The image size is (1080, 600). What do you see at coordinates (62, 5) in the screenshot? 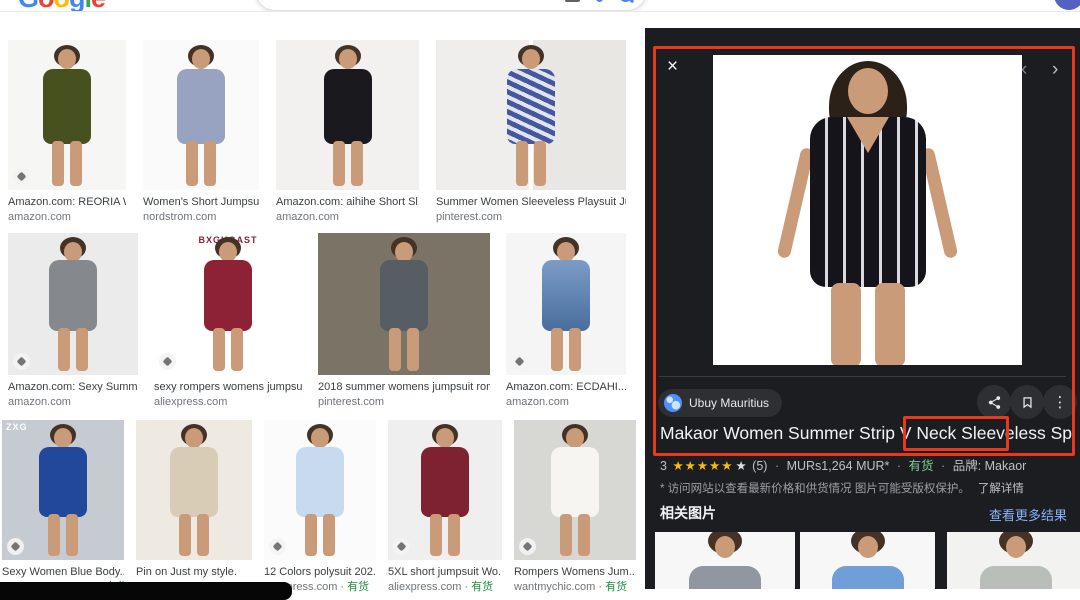
I see `google-logo: Google` at bounding box center [62, 5].